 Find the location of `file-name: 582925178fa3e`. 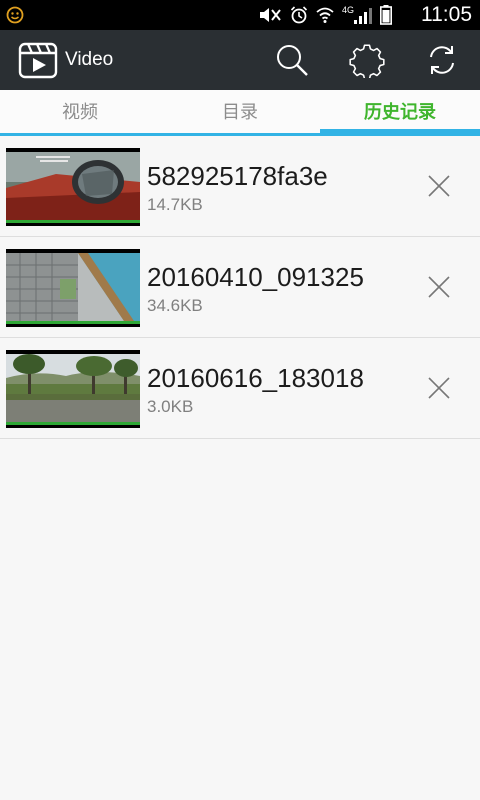

file-name: 582925178fa3e is located at coordinates (237, 176).